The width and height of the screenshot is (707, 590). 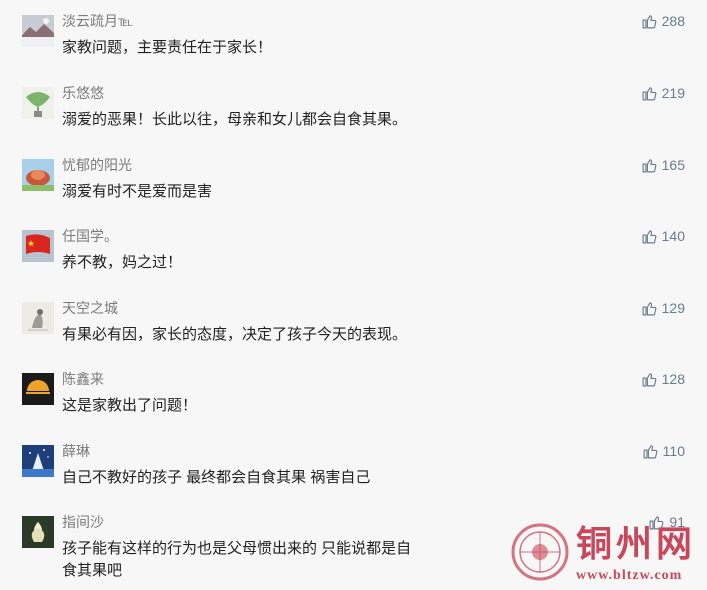 I want to click on comment-text: 孩子能有这样的行为也是父母惯出来的 只能说都是自食其果吧, so click(x=237, y=559).